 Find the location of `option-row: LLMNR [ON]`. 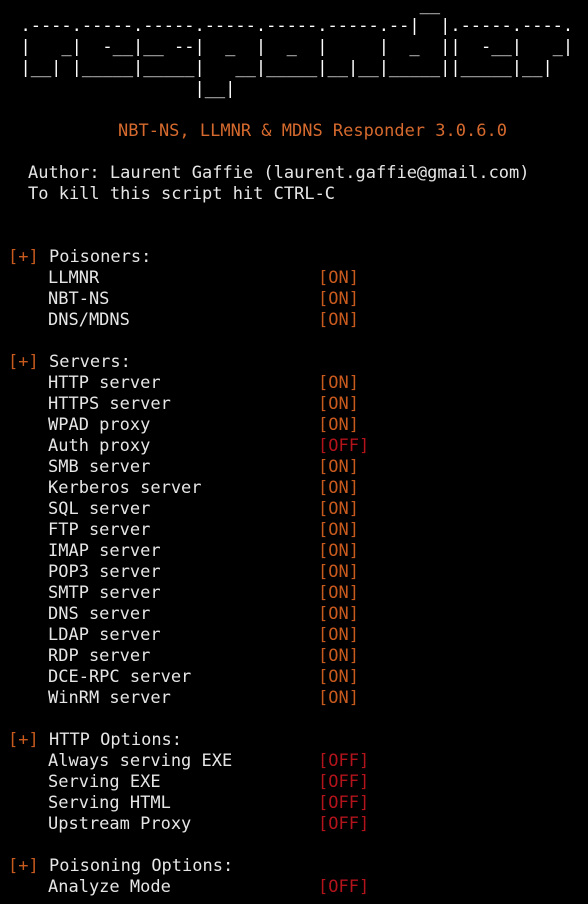

option-row: LLMNR [ON] is located at coordinates (294, 278).